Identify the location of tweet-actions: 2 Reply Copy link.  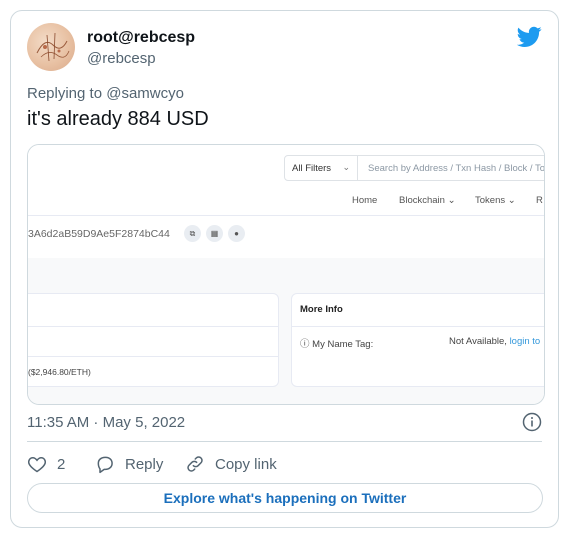
(287, 464).